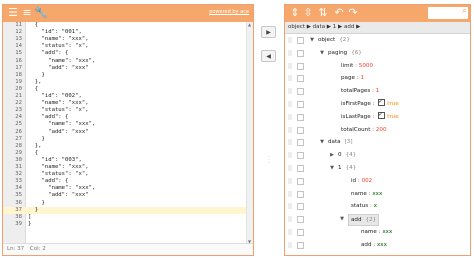 This screenshot has width=474, height=258. What do you see at coordinates (359, 206) in the screenshot?
I see `field-name: status` at bounding box center [359, 206].